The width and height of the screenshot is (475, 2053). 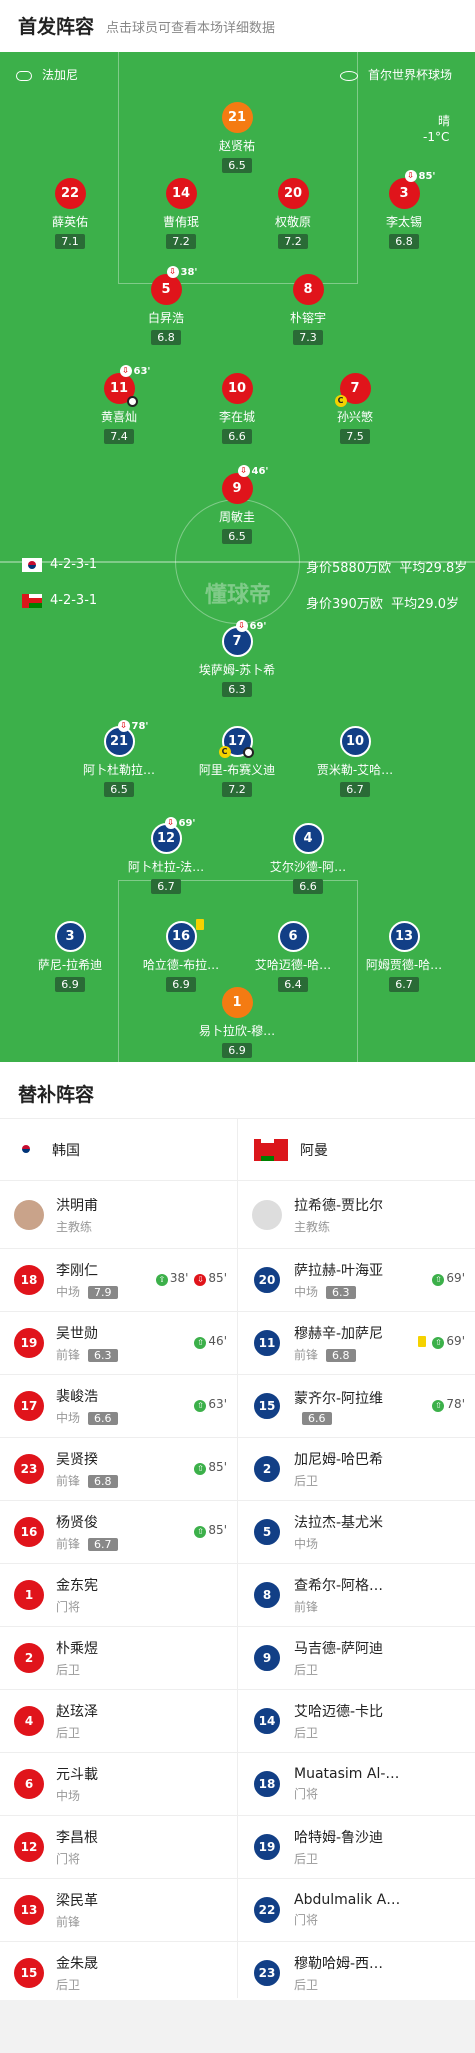 I want to click on sub-player-rating: 6.8, so click(x=341, y=1355).